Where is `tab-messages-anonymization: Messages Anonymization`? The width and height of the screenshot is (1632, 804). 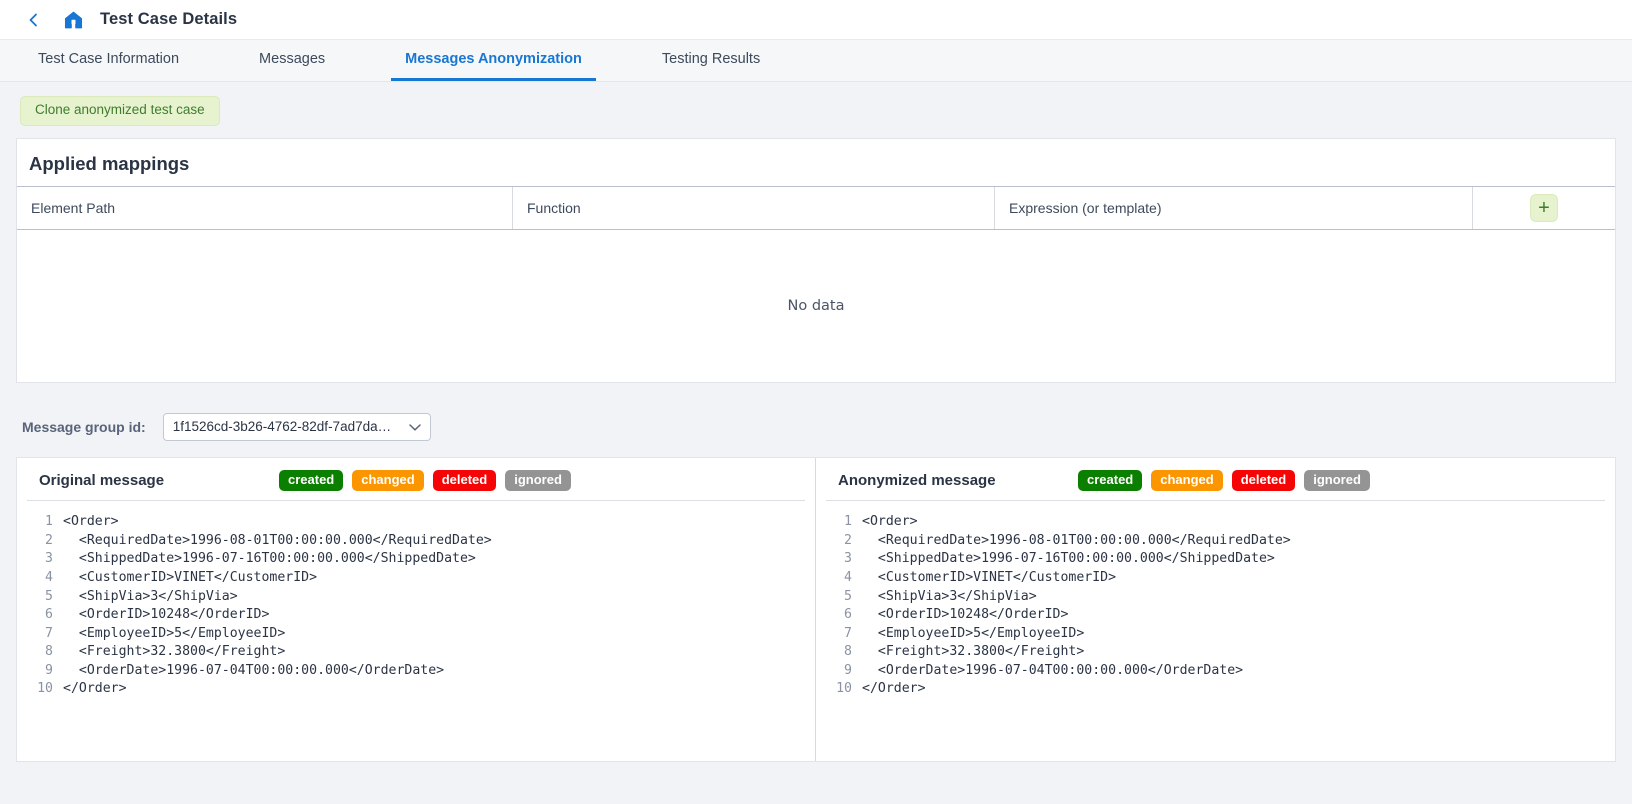
tab-messages-anonymization: Messages Anonymization is located at coordinates (493, 60).